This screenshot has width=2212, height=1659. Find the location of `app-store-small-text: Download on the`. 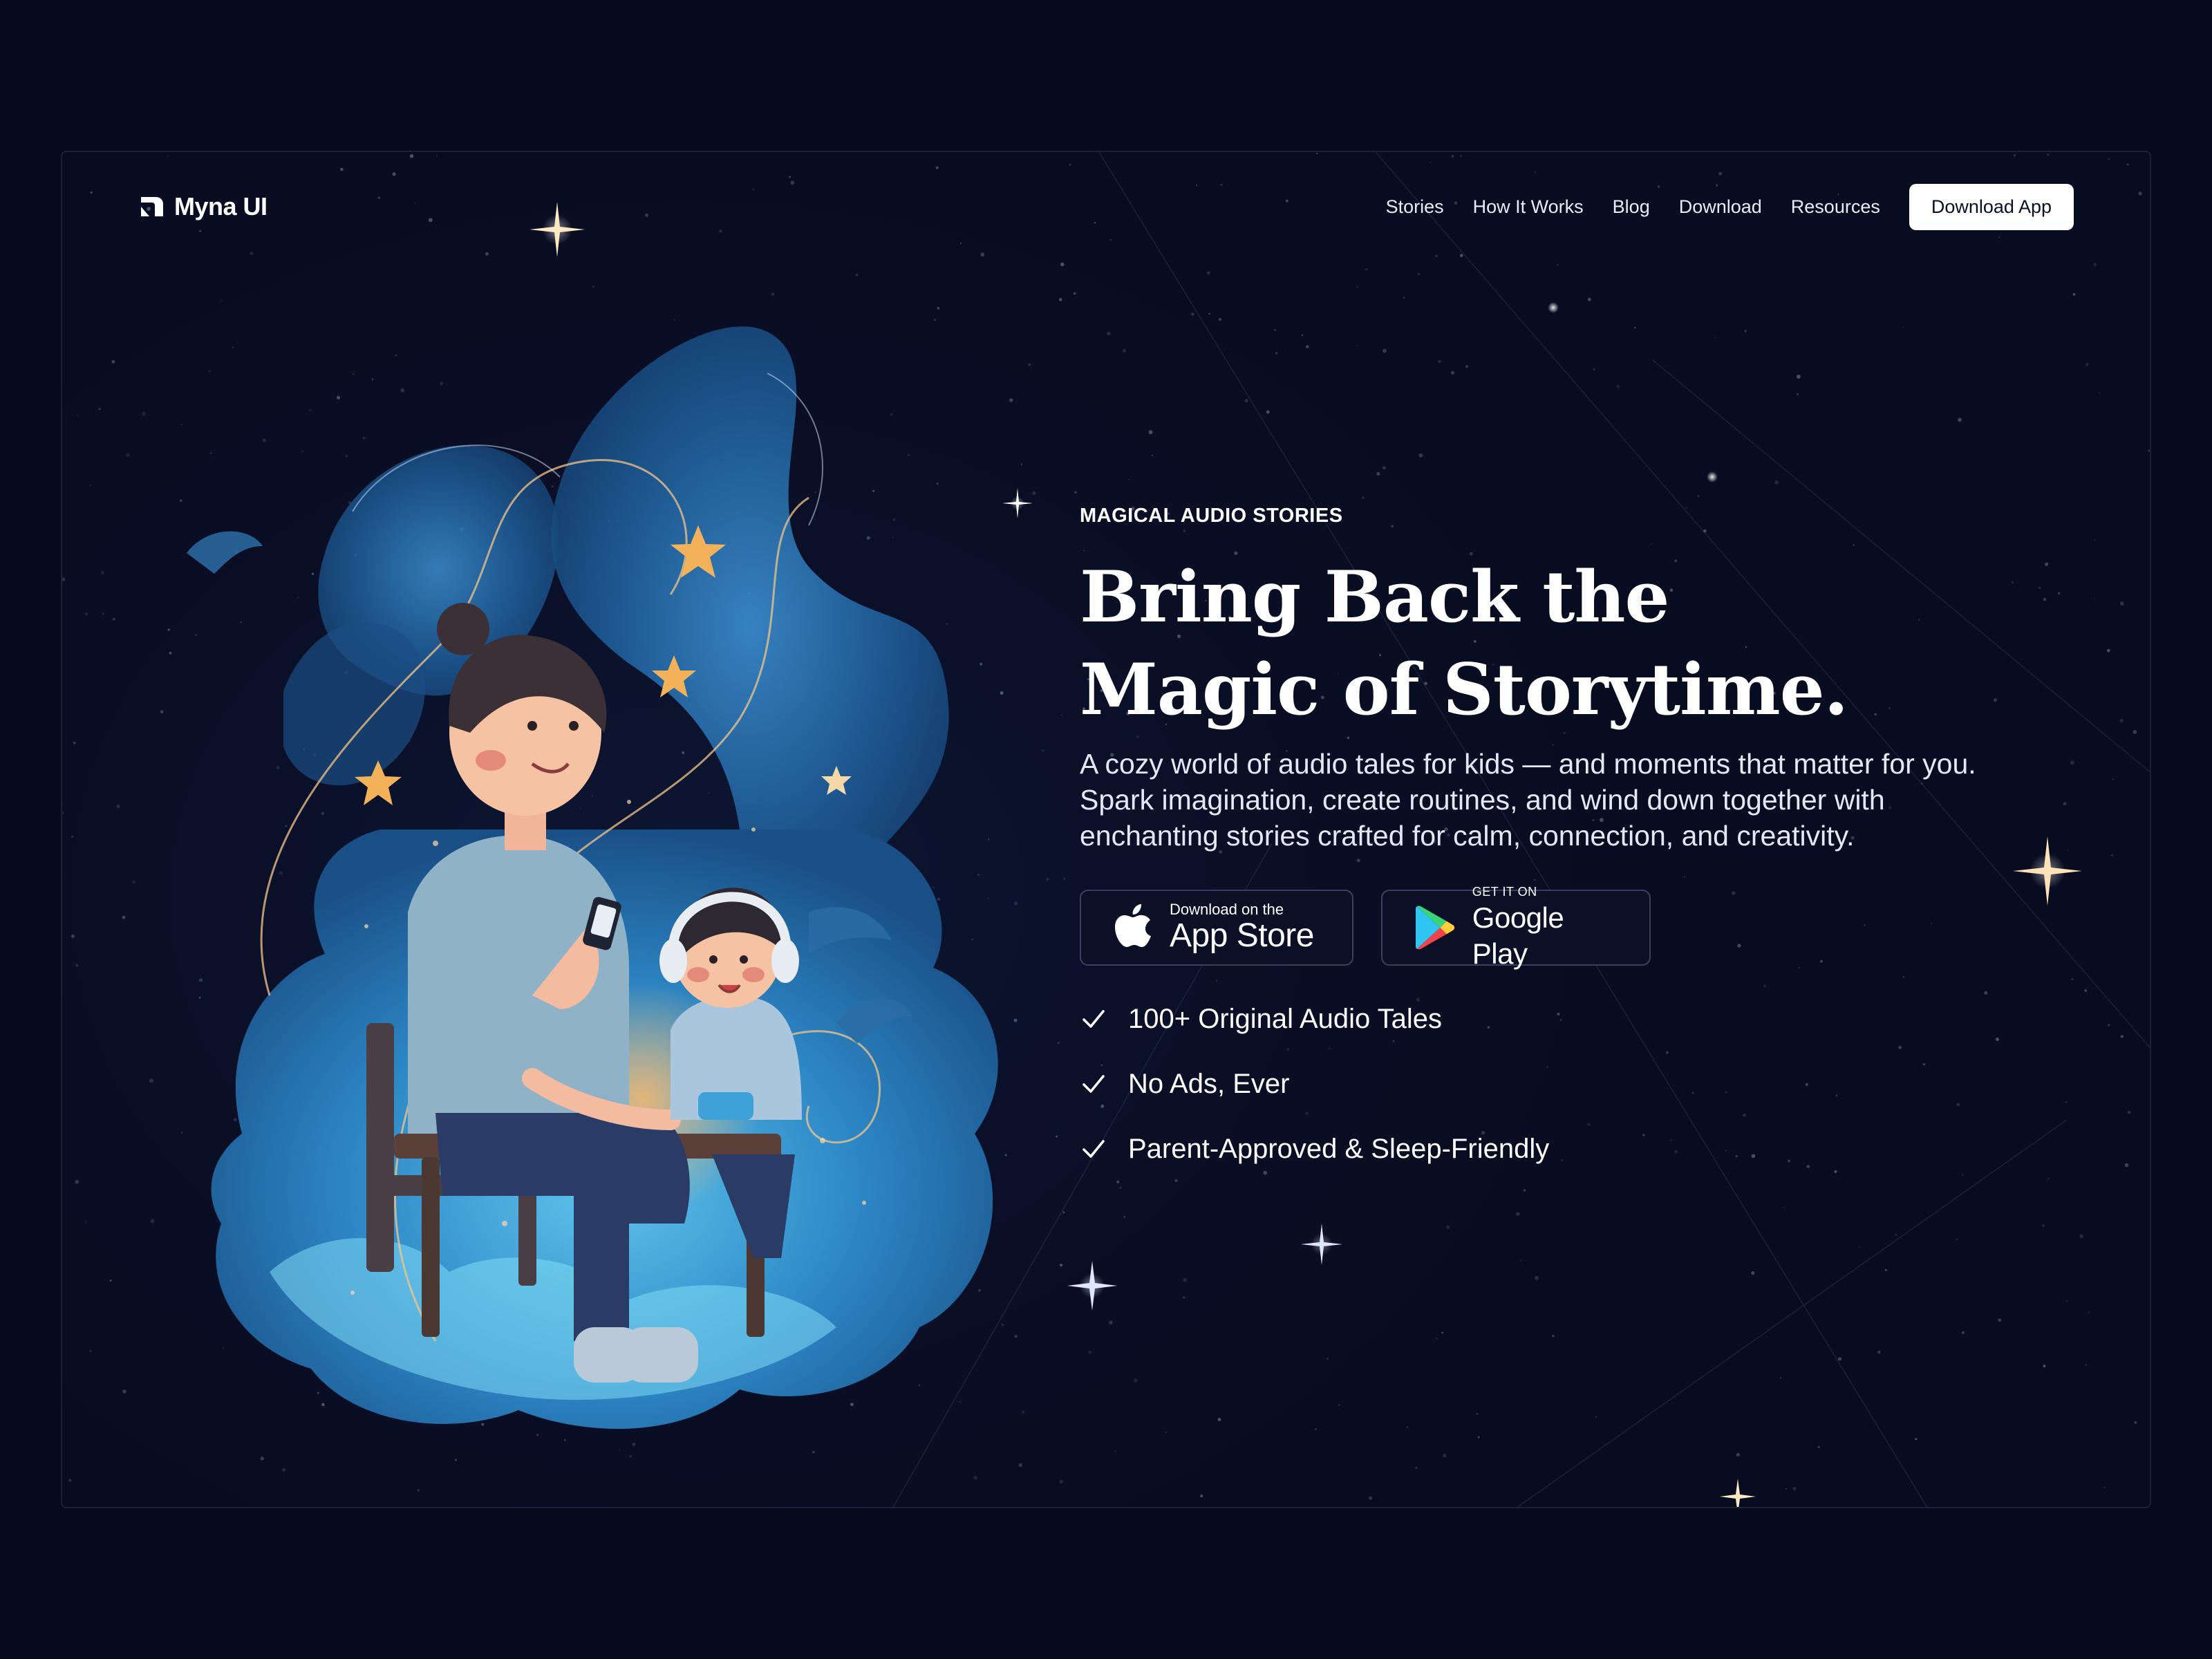

app-store-small-text: Download on the is located at coordinates (1227, 910).